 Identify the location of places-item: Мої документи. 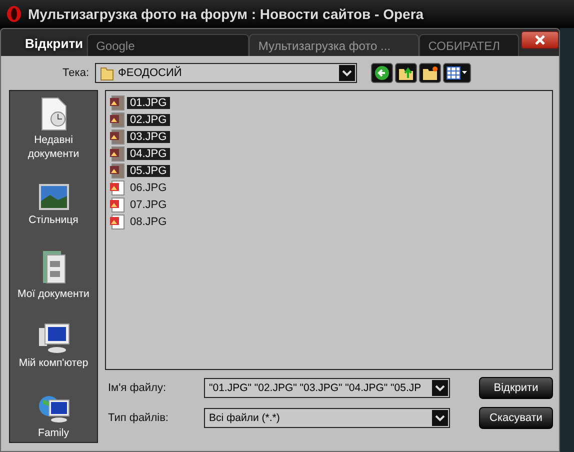
(53, 274).